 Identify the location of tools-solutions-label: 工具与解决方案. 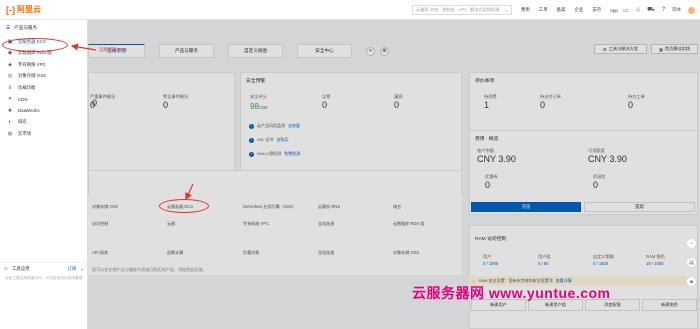
(623, 48).